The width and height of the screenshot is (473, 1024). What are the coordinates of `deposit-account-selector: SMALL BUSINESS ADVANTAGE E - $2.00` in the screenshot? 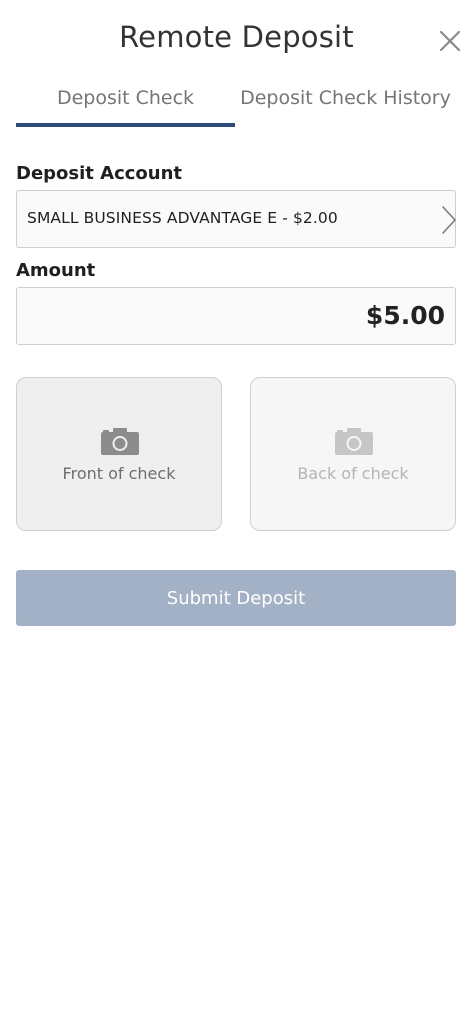 It's located at (236, 219).